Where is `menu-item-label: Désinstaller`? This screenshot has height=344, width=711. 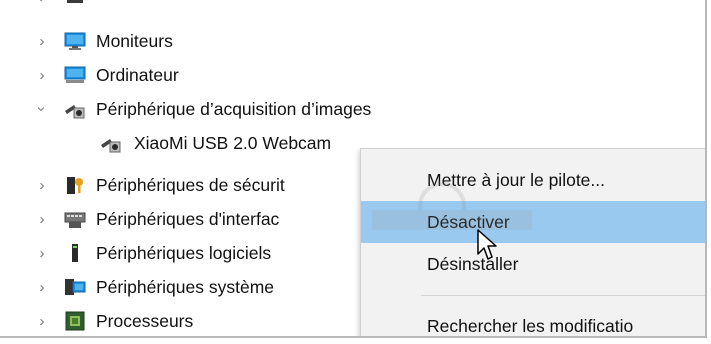 menu-item-label: Désinstaller is located at coordinates (473, 263).